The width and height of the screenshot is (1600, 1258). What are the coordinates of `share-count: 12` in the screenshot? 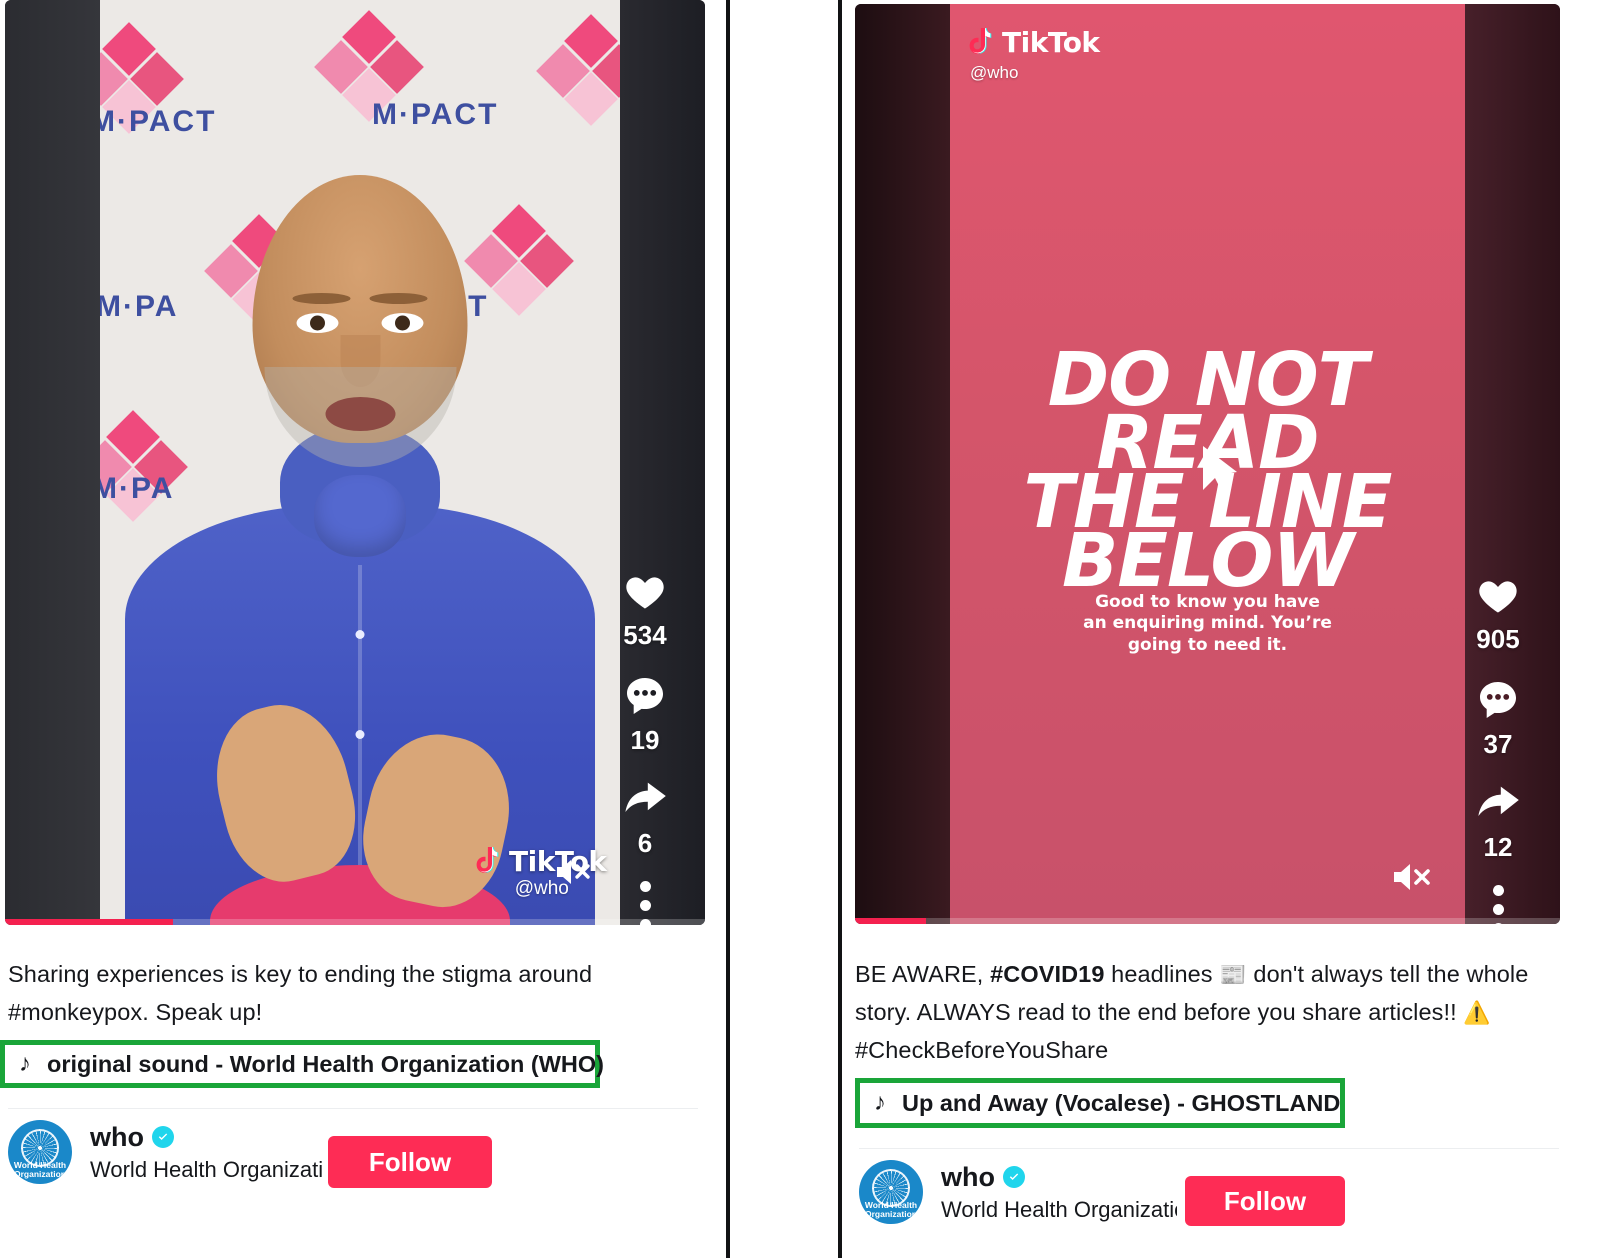 It's located at (1498, 847).